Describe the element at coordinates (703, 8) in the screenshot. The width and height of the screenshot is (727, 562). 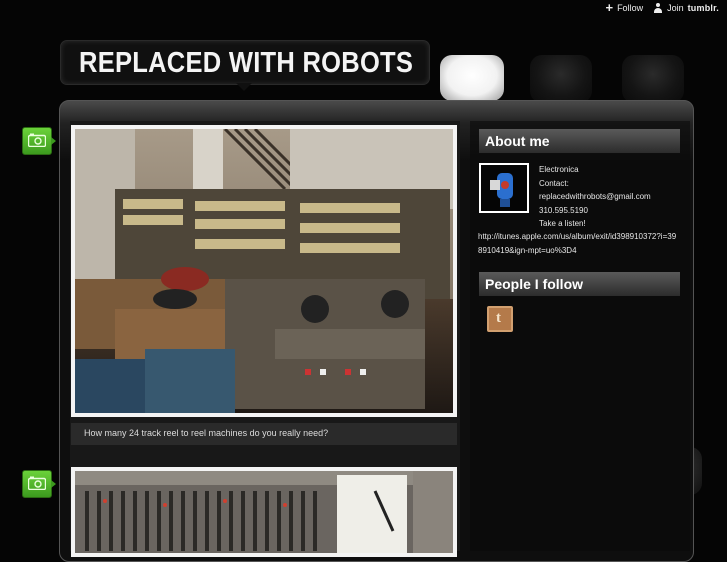
I see `tumblr-brand: tumblr.` at that location.